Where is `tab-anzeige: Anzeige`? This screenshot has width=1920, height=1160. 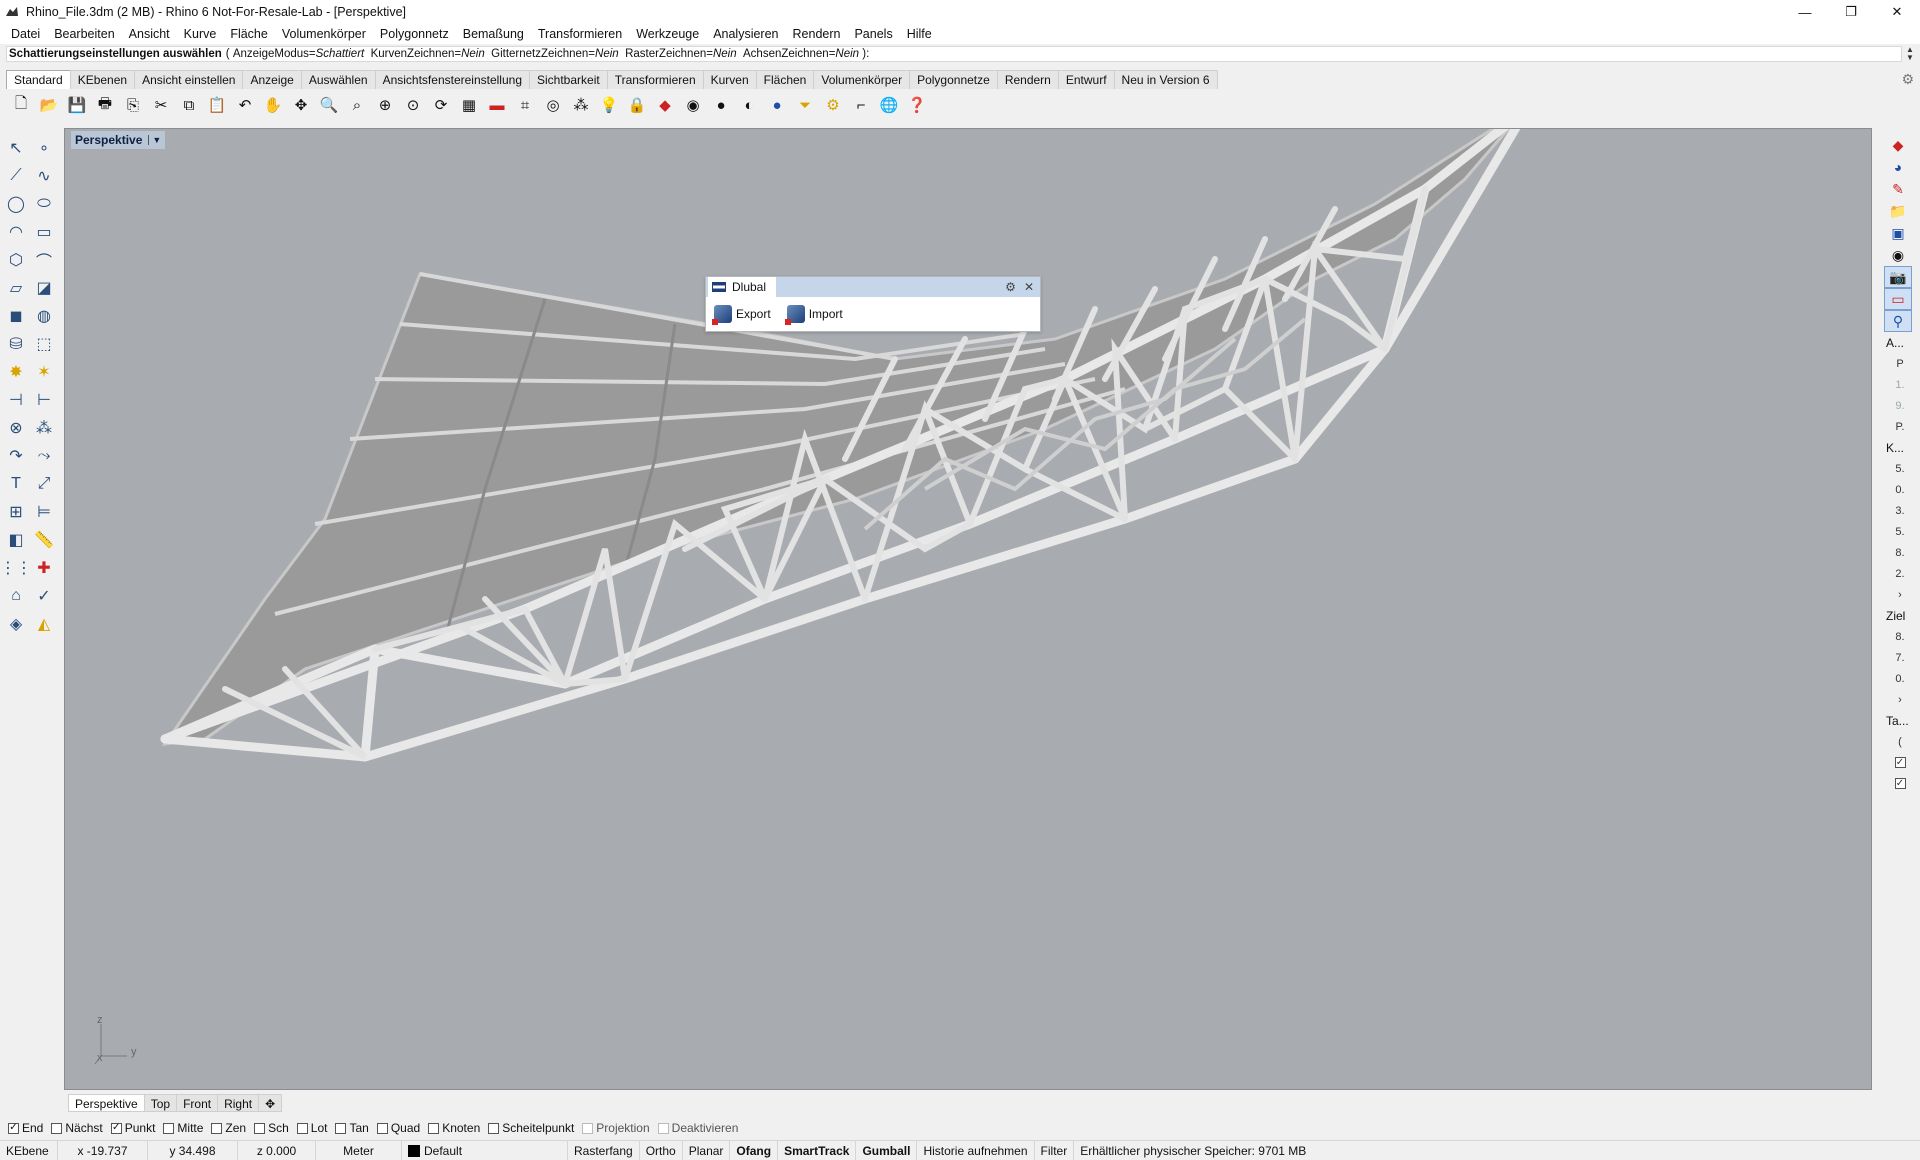 tab-anzeige: Anzeige is located at coordinates (272, 79).